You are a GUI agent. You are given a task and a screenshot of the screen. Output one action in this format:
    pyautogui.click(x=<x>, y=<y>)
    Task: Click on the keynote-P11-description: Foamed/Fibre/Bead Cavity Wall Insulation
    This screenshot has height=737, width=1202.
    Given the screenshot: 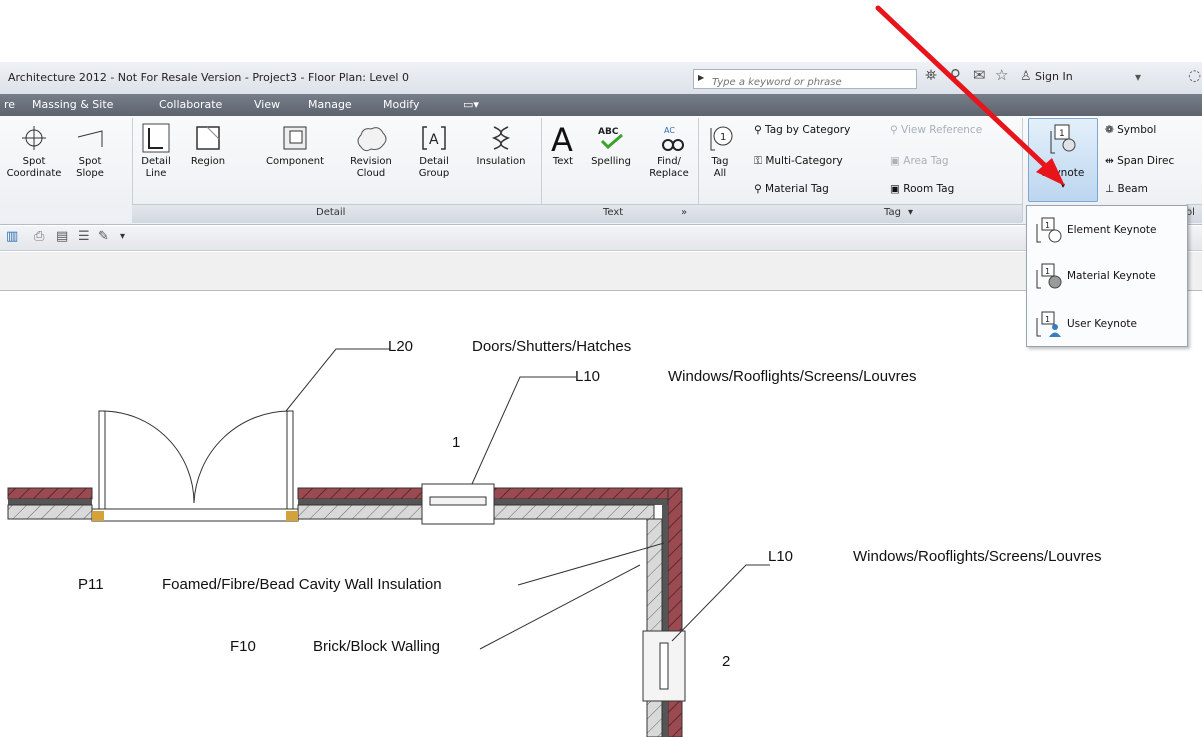 What is the action you would take?
    pyautogui.click(x=302, y=584)
    